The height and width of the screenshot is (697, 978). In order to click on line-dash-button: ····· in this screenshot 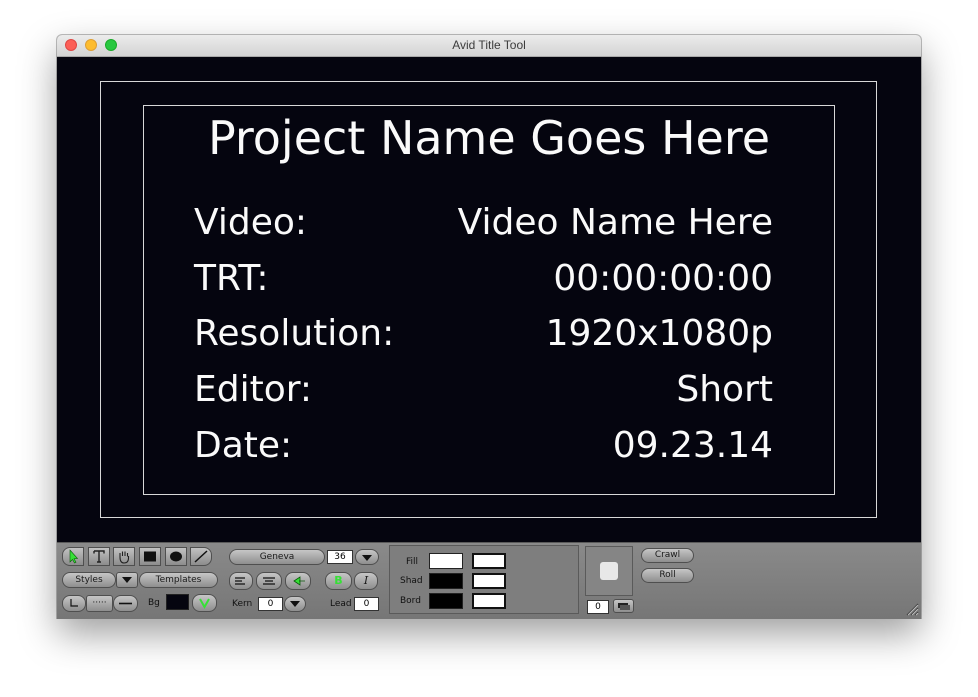, I will do `click(99, 603)`.